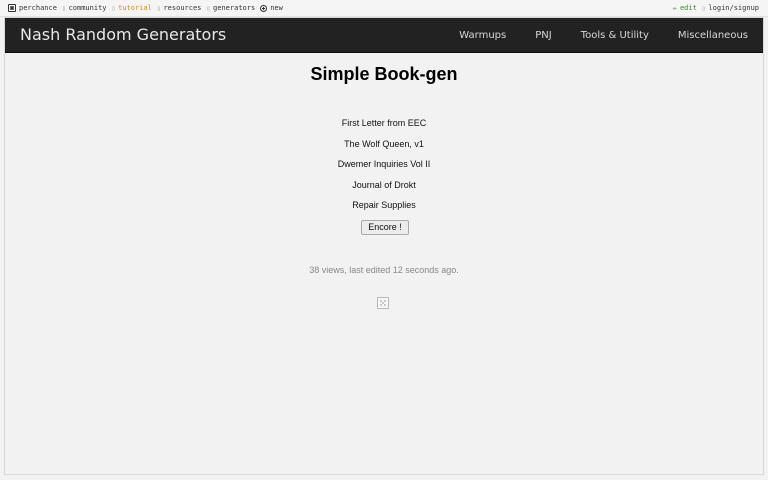  What do you see at coordinates (113, 8) in the screenshot?
I see `tutorial-icon: ▯` at bounding box center [113, 8].